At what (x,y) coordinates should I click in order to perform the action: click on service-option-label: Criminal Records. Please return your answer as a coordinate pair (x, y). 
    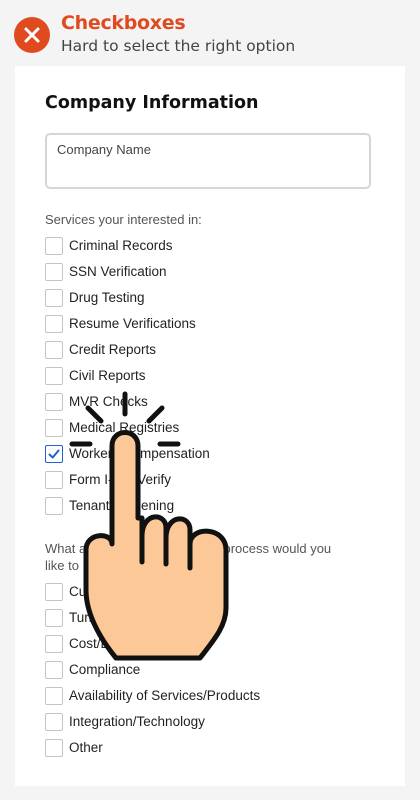
    Looking at the image, I should click on (121, 245).